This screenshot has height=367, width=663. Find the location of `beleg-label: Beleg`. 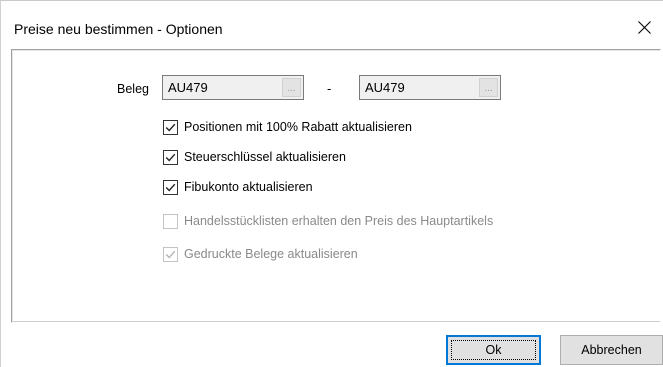

beleg-label: Beleg is located at coordinates (133, 89).